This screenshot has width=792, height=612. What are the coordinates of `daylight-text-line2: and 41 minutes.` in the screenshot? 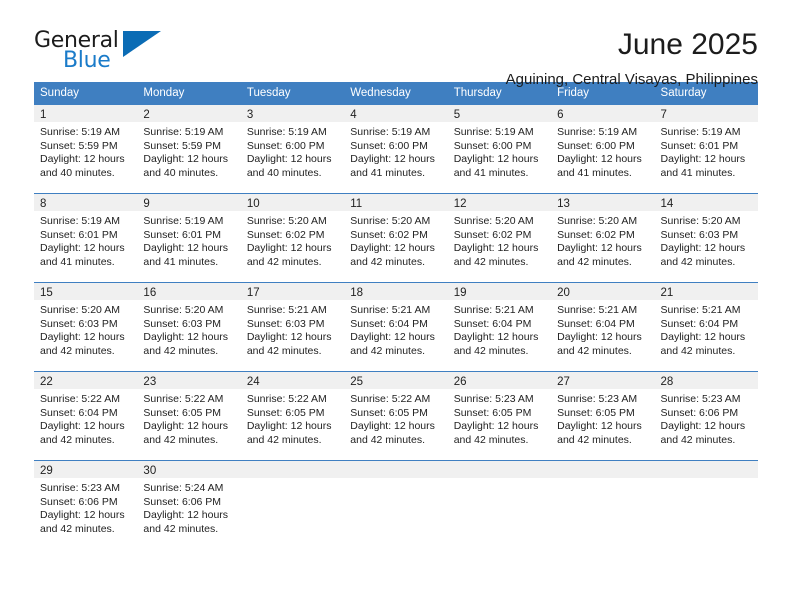 It's located at (594, 172).